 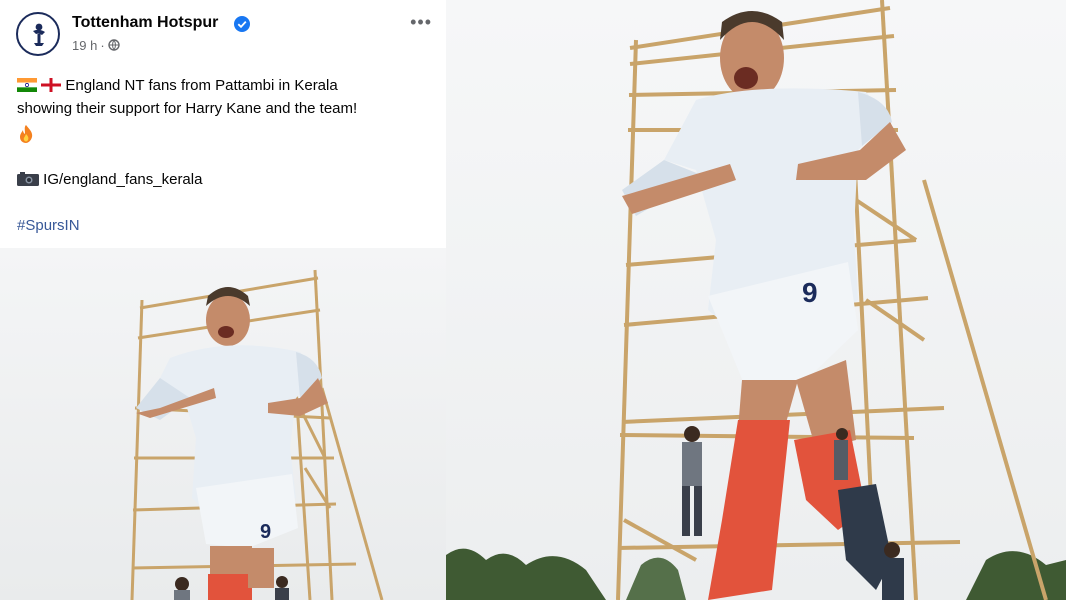 What do you see at coordinates (113, 45) in the screenshot?
I see `globe-icon` at bounding box center [113, 45].